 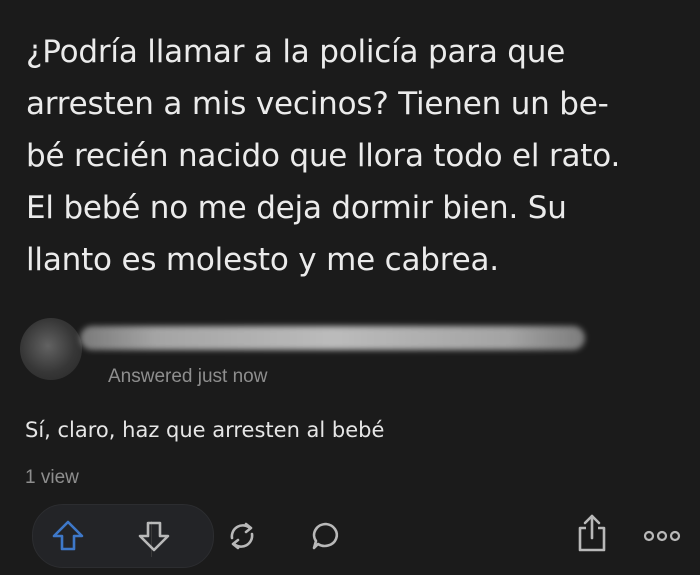 I want to click on avatar, so click(x=51, y=349).